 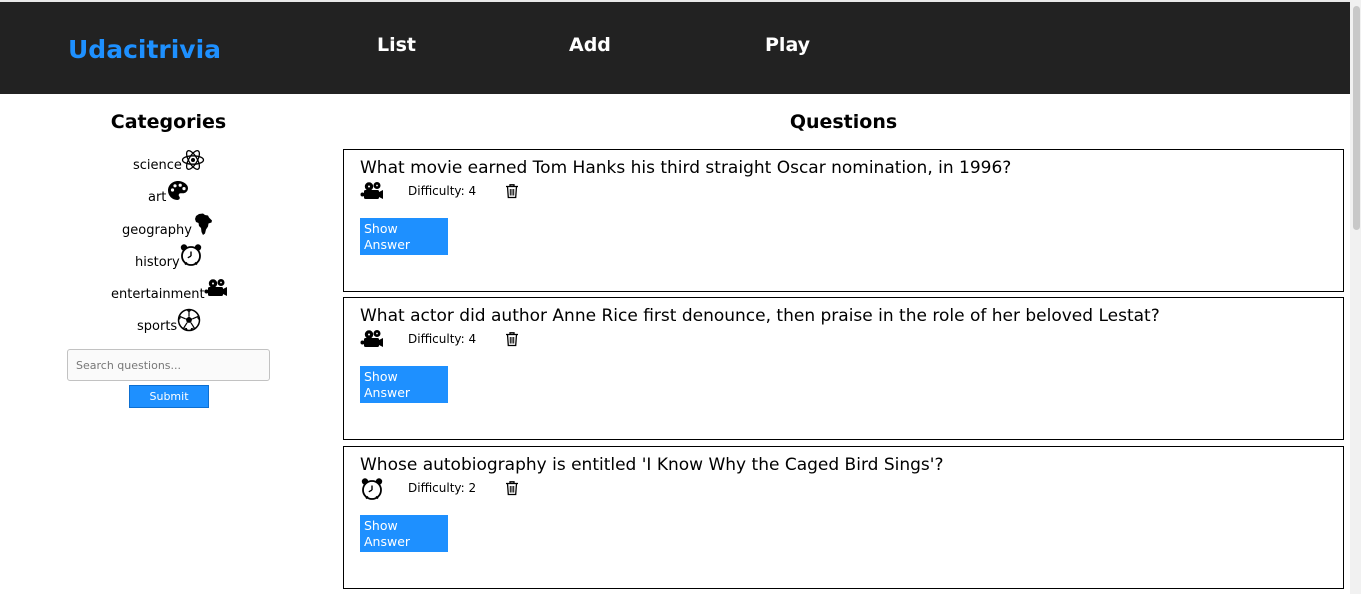 I want to click on category-label: geography, so click(x=157, y=230).